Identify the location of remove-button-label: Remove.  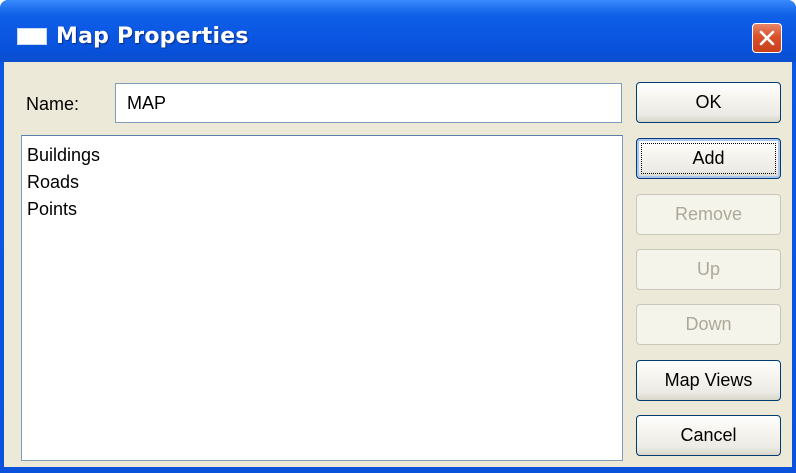
(708, 214).